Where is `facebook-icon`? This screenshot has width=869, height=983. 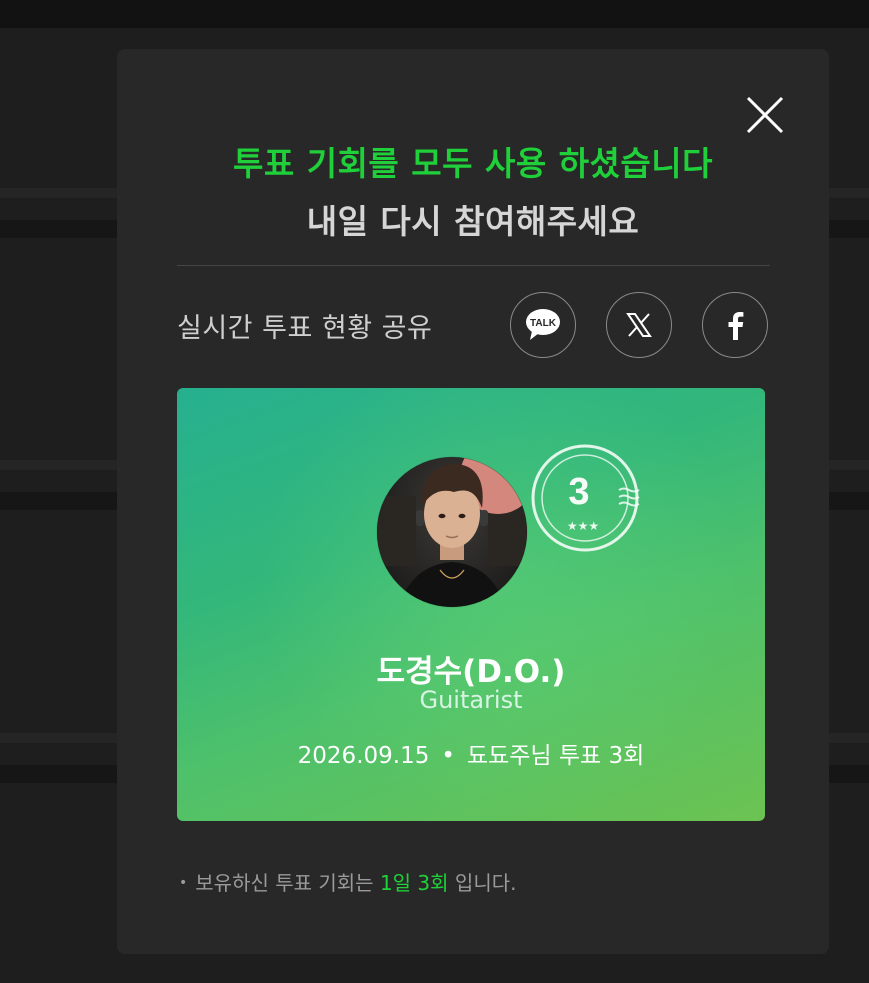 facebook-icon is located at coordinates (736, 326).